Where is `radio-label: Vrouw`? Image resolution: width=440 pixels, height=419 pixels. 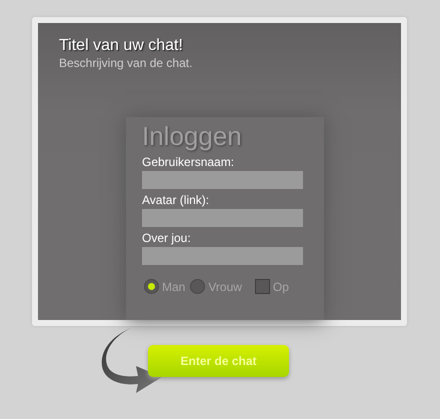
radio-label: Vrouw is located at coordinates (225, 287).